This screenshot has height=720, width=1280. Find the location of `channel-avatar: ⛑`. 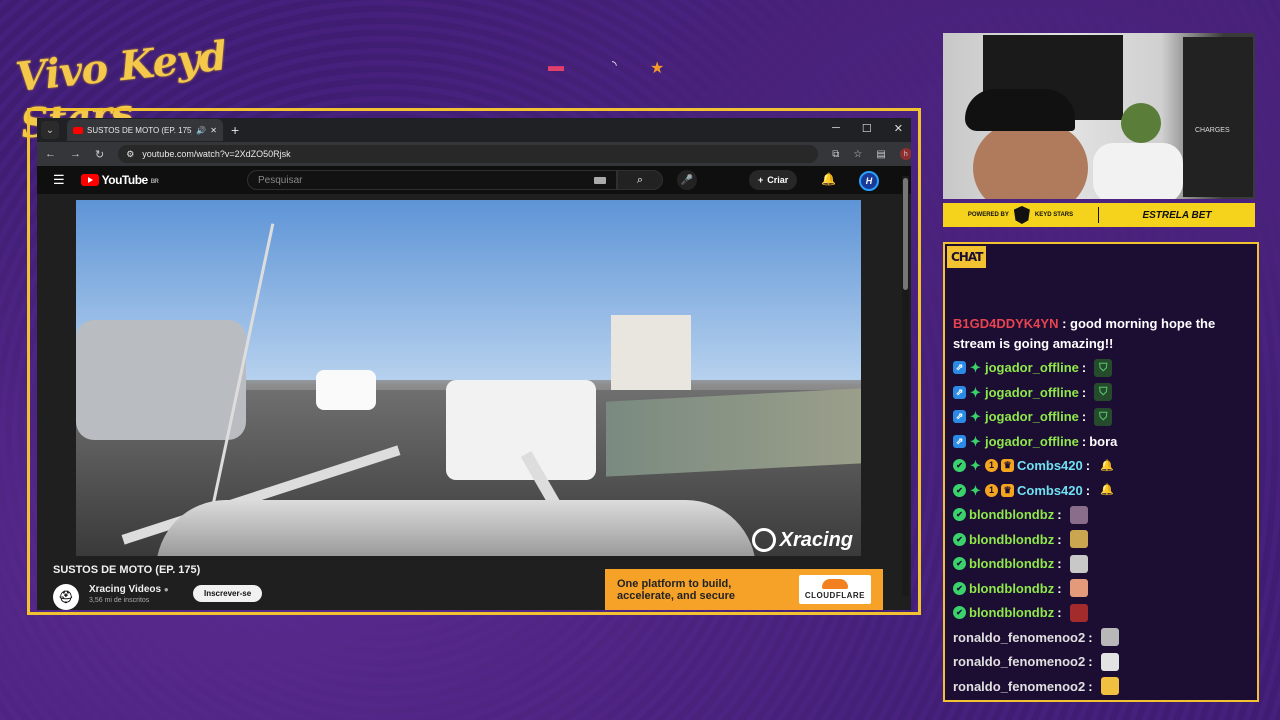

channel-avatar: ⛑ is located at coordinates (66, 597).